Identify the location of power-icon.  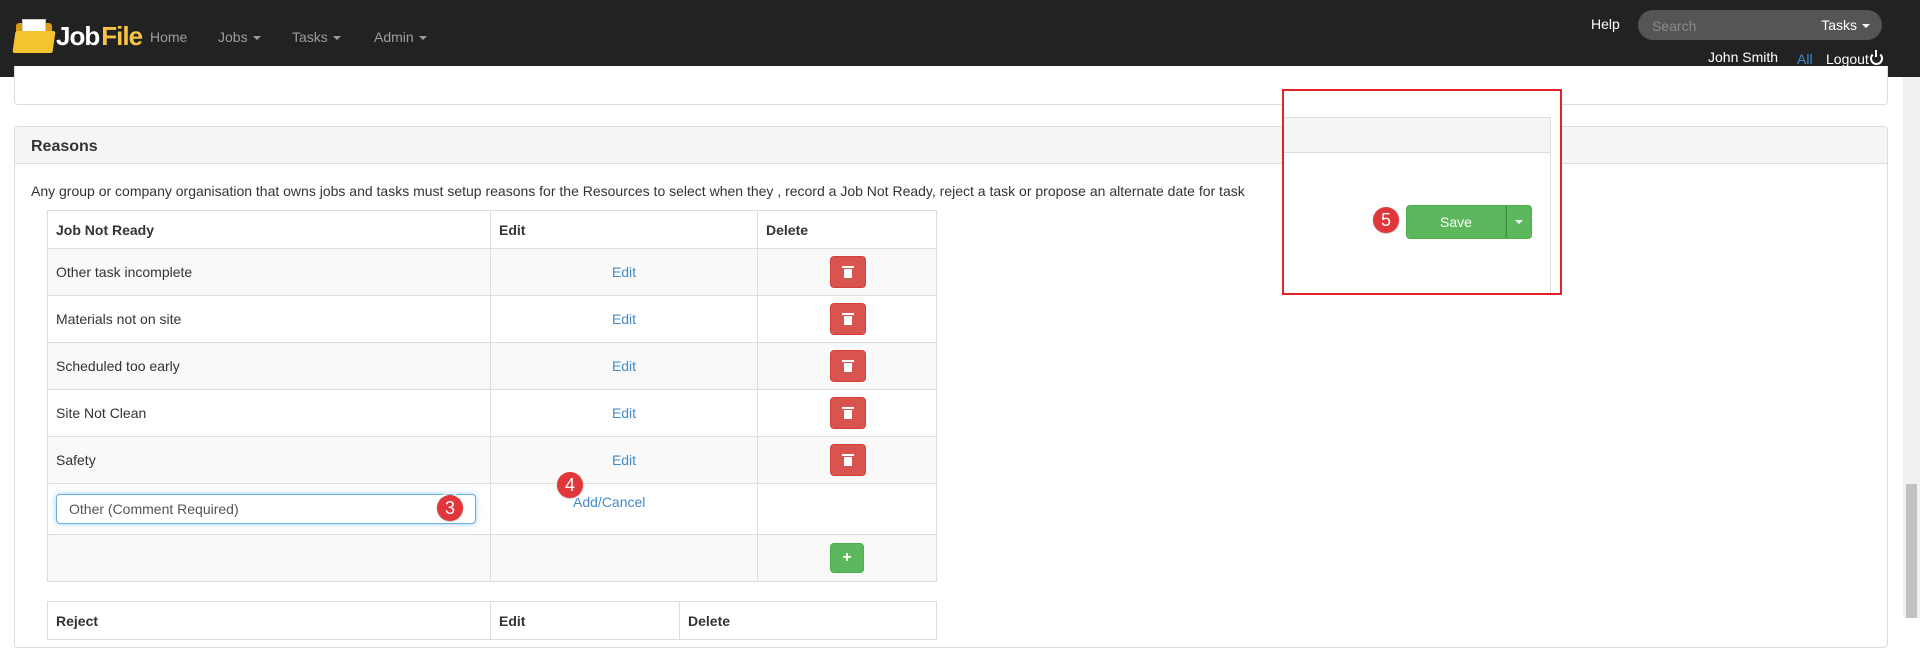
(1876, 57).